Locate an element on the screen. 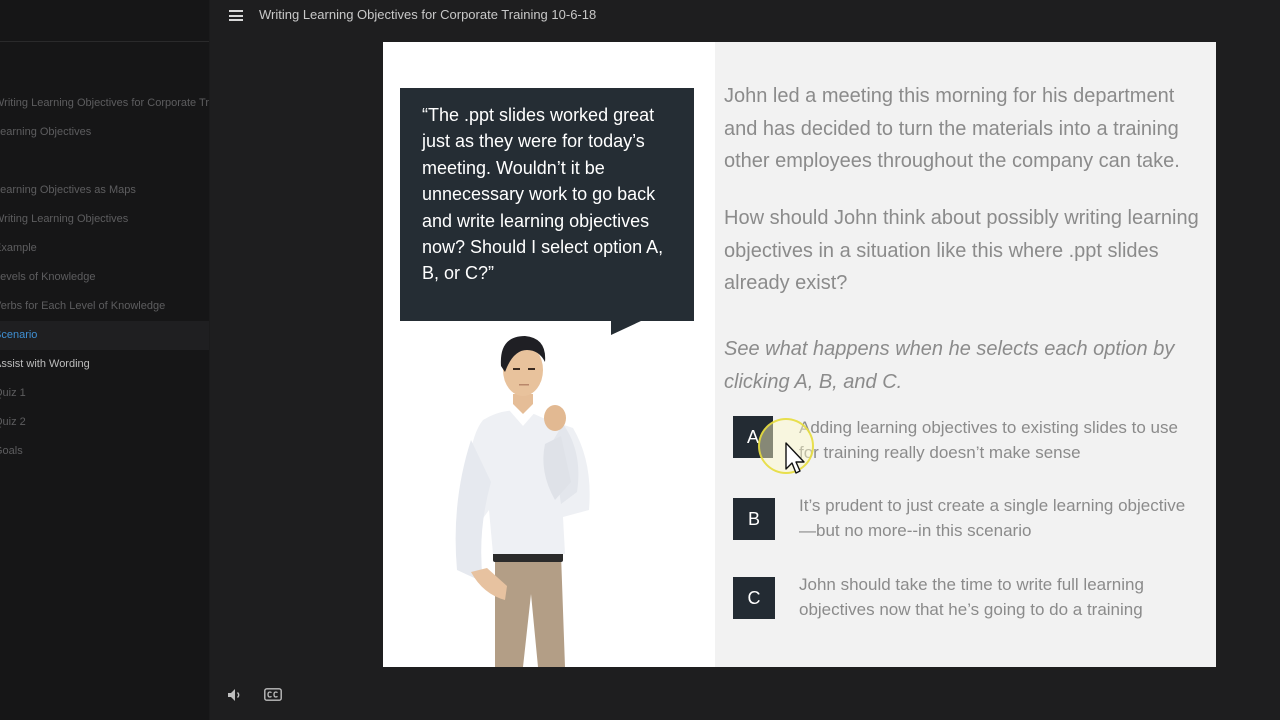 The image size is (1280, 720). sidebar-item-assist-with-wording: Assist with Wording is located at coordinates (104, 364).